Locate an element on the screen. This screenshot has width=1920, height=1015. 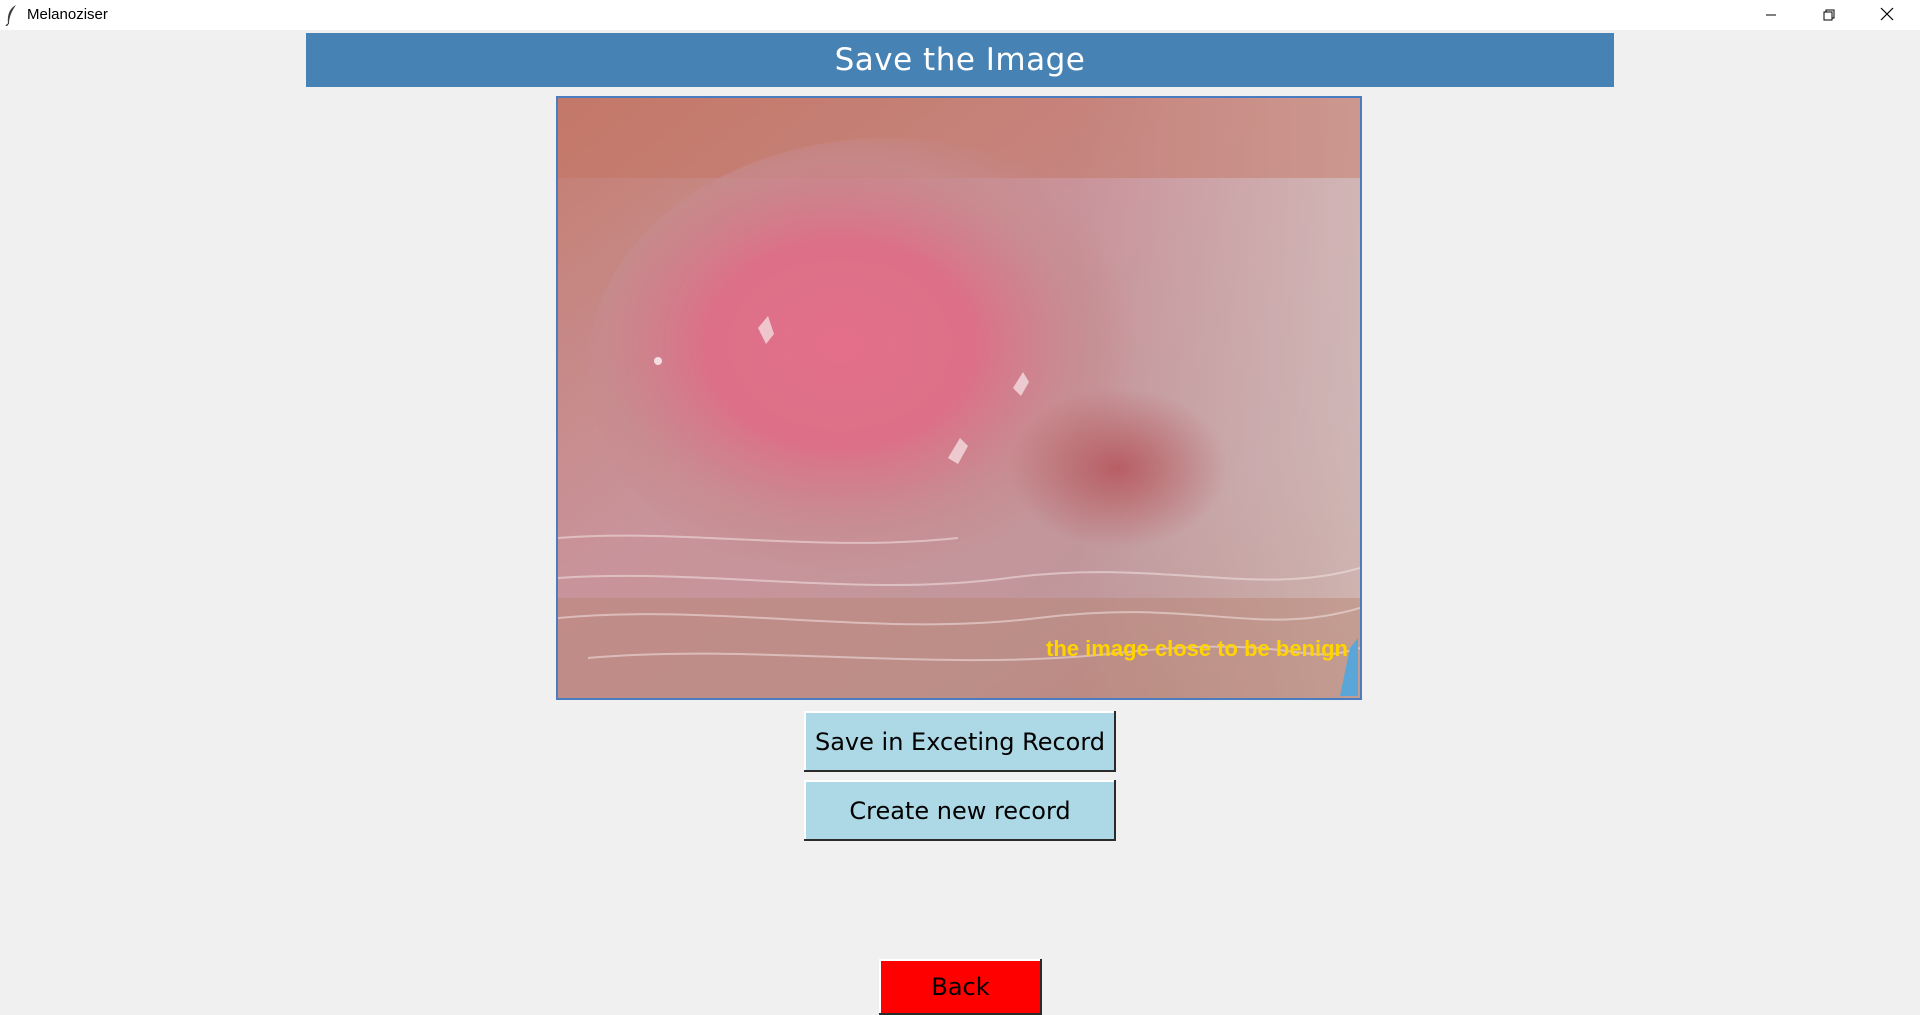
create-new-record-button: Create new record is located at coordinates (960, 810).